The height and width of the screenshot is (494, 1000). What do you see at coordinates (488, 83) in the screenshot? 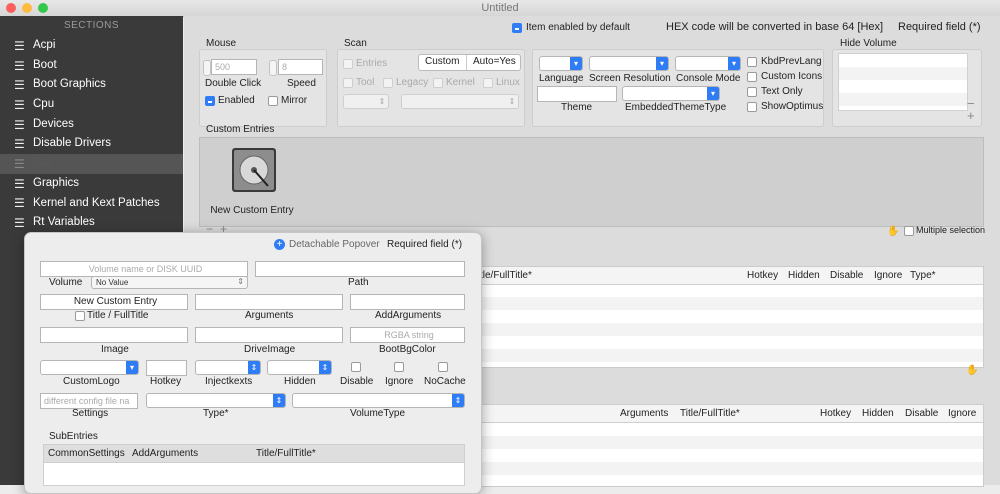
I see `scan-linux-checkbox` at bounding box center [488, 83].